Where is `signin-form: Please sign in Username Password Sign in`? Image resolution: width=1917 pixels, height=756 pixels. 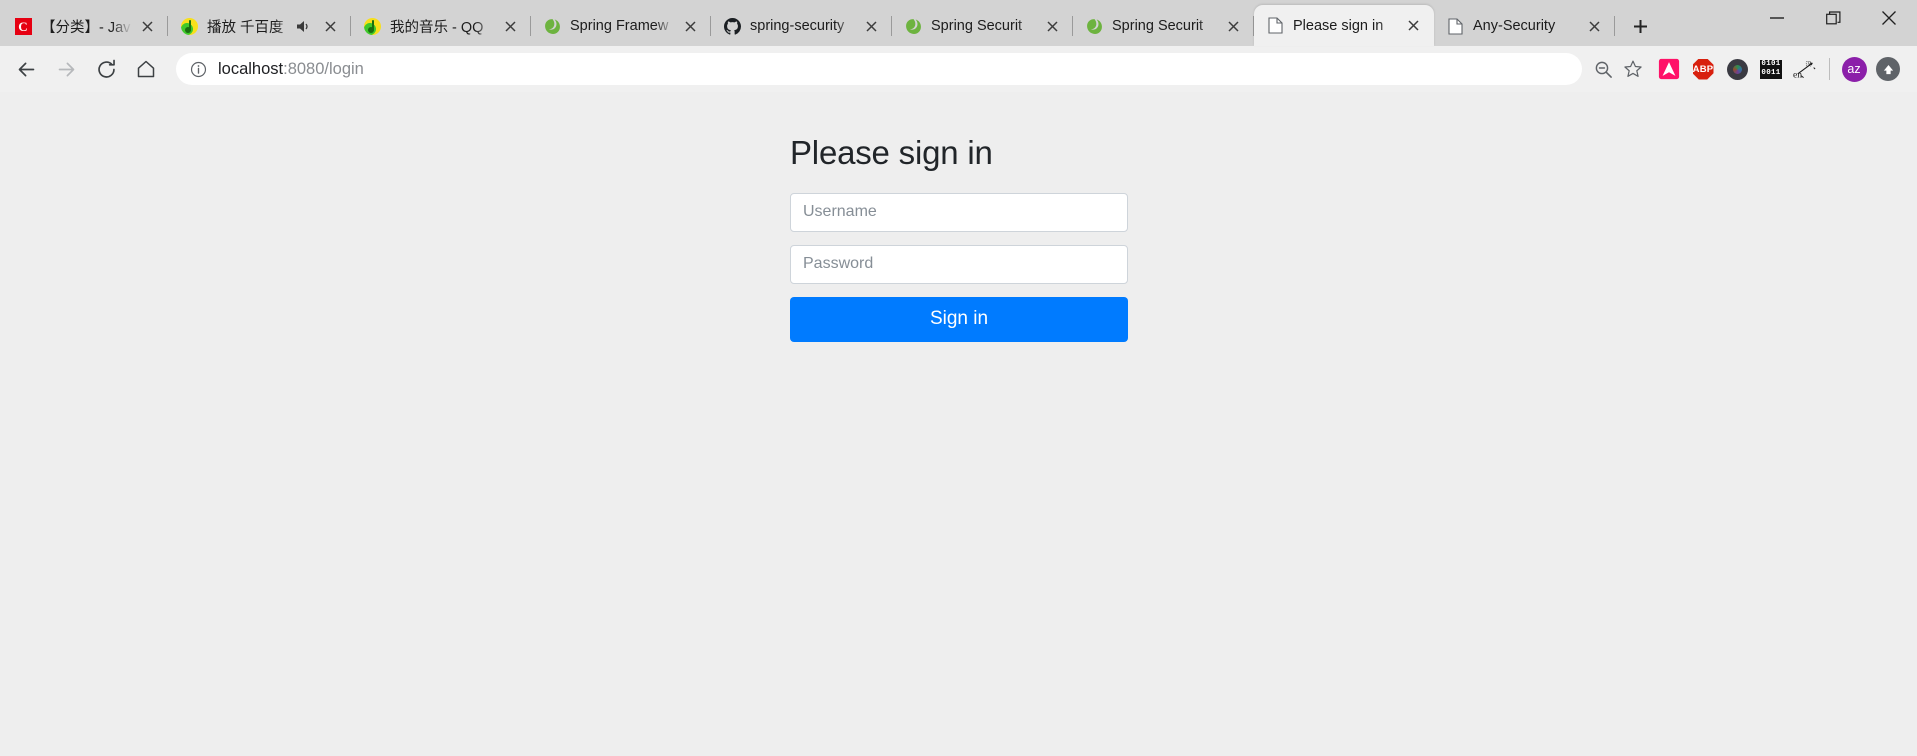
signin-form: Please sign in Username Password Sign in is located at coordinates (959, 217).